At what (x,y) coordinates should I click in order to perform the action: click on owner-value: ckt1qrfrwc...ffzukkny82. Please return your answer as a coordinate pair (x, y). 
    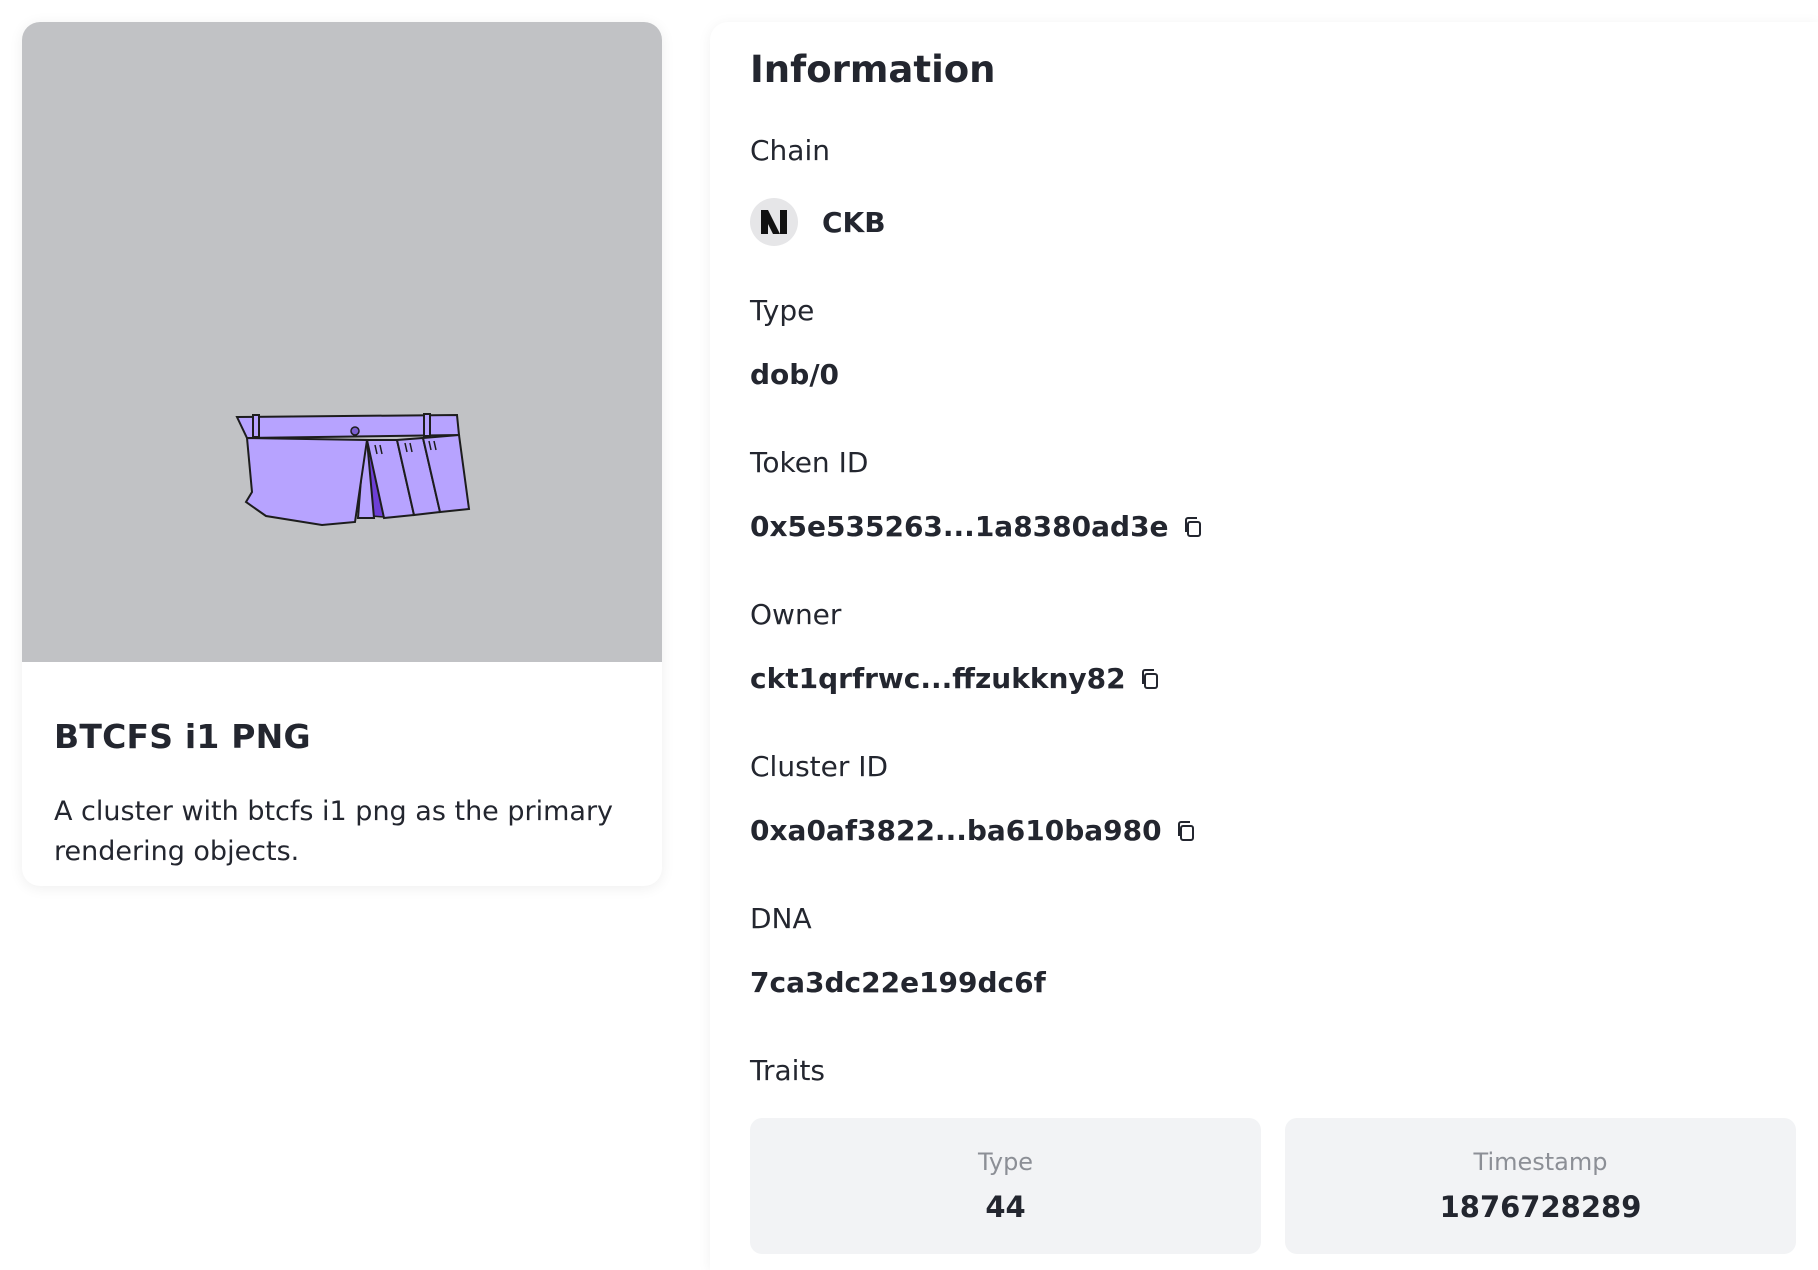
    Looking at the image, I should click on (938, 678).